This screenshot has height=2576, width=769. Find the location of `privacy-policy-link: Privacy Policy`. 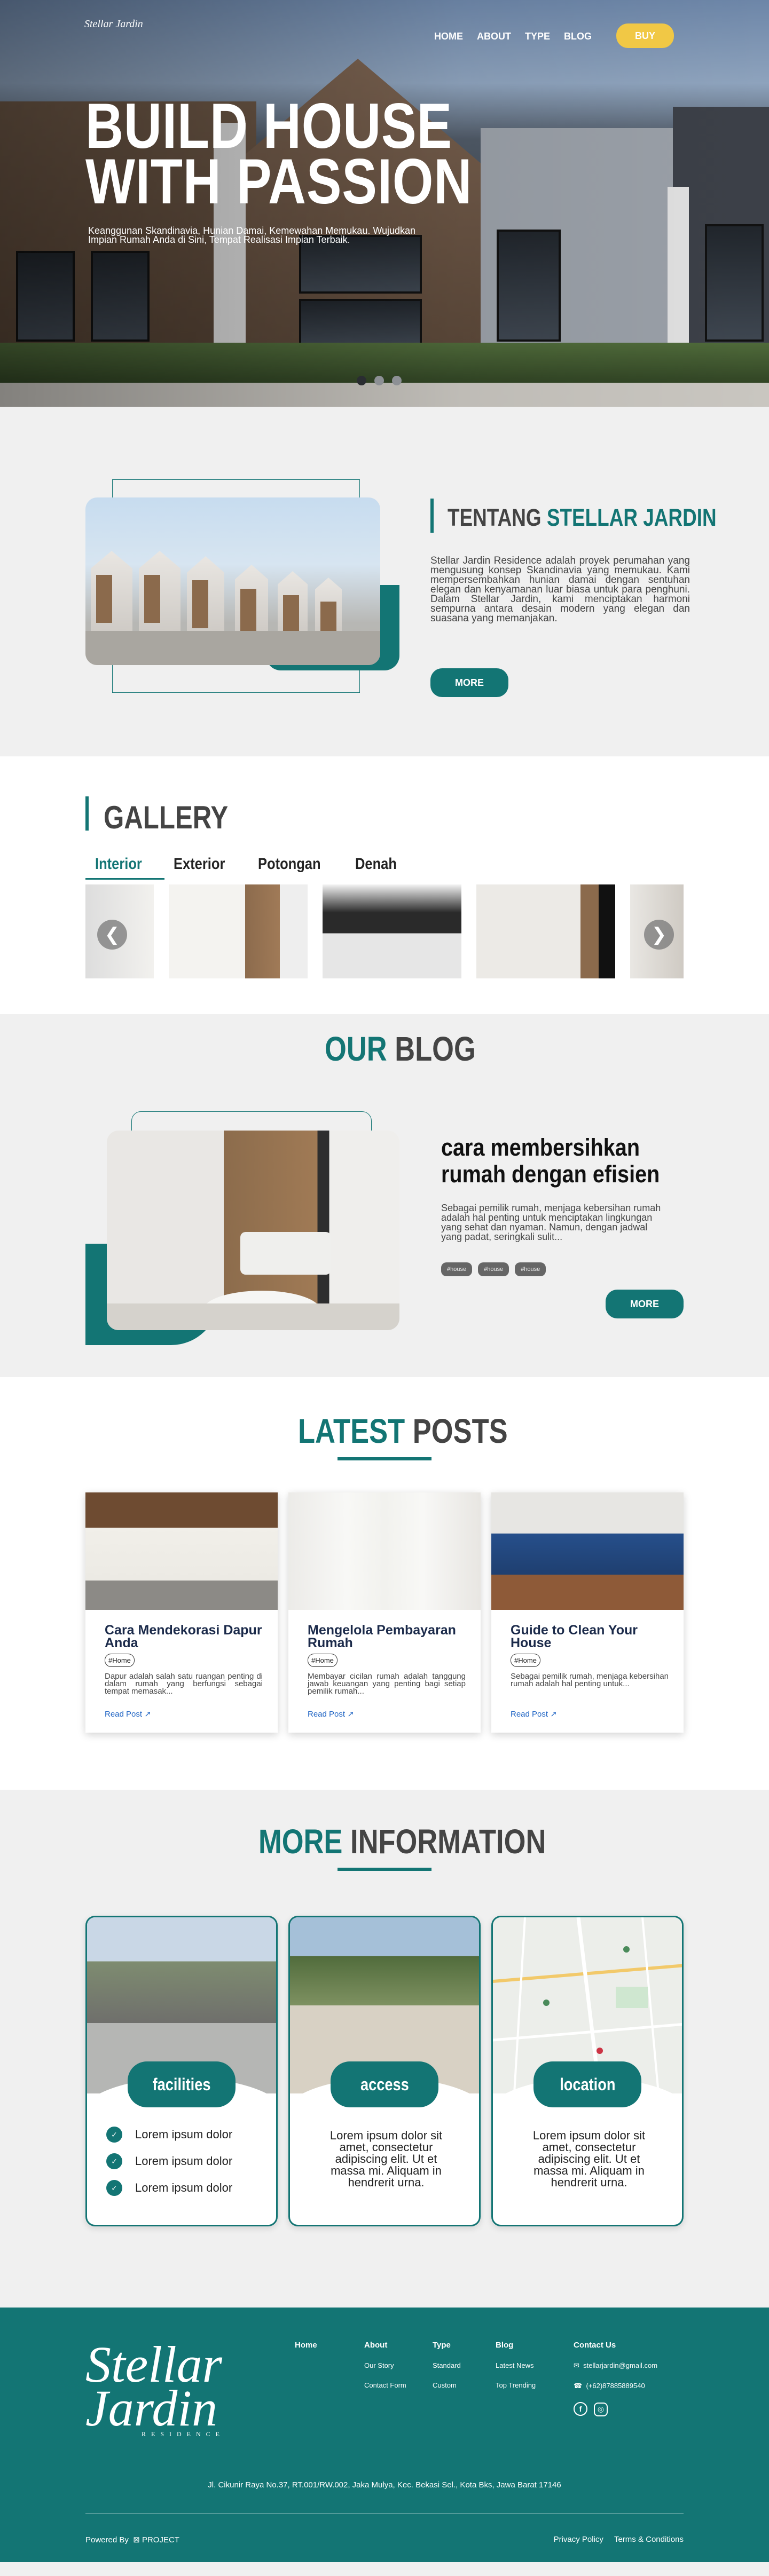

privacy-policy-link: Privacy Policy is located at coordinates (578, 2539).